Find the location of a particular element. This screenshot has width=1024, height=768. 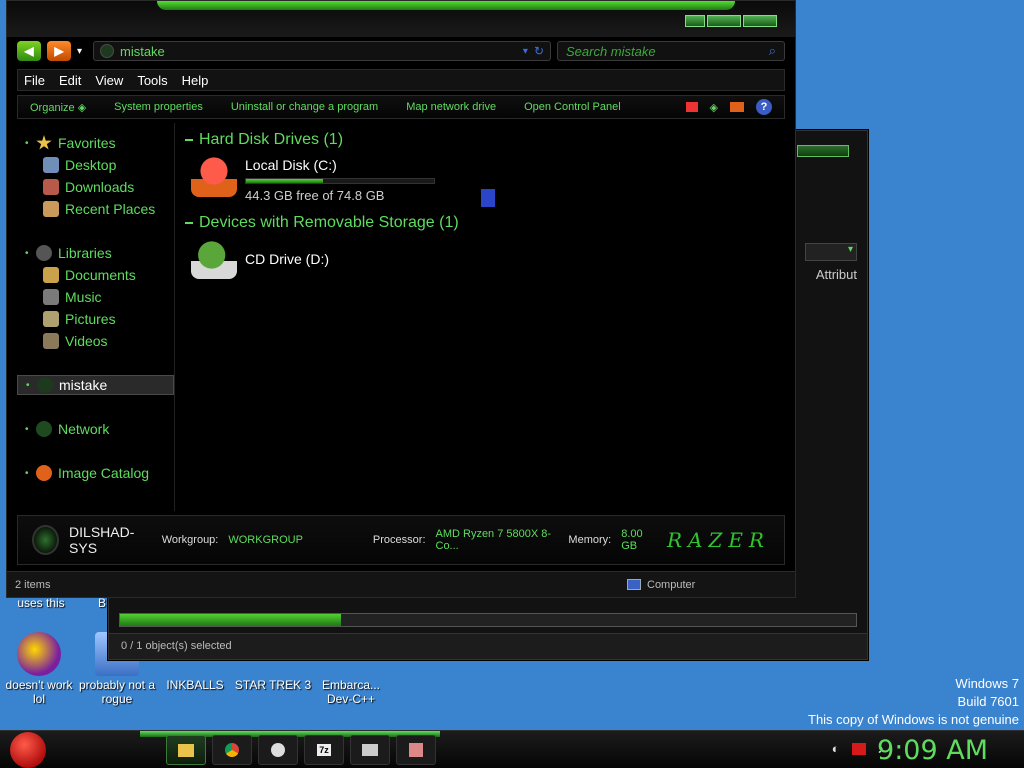

sidebar-item-videos: Videos is located at coordinates (95, 341).